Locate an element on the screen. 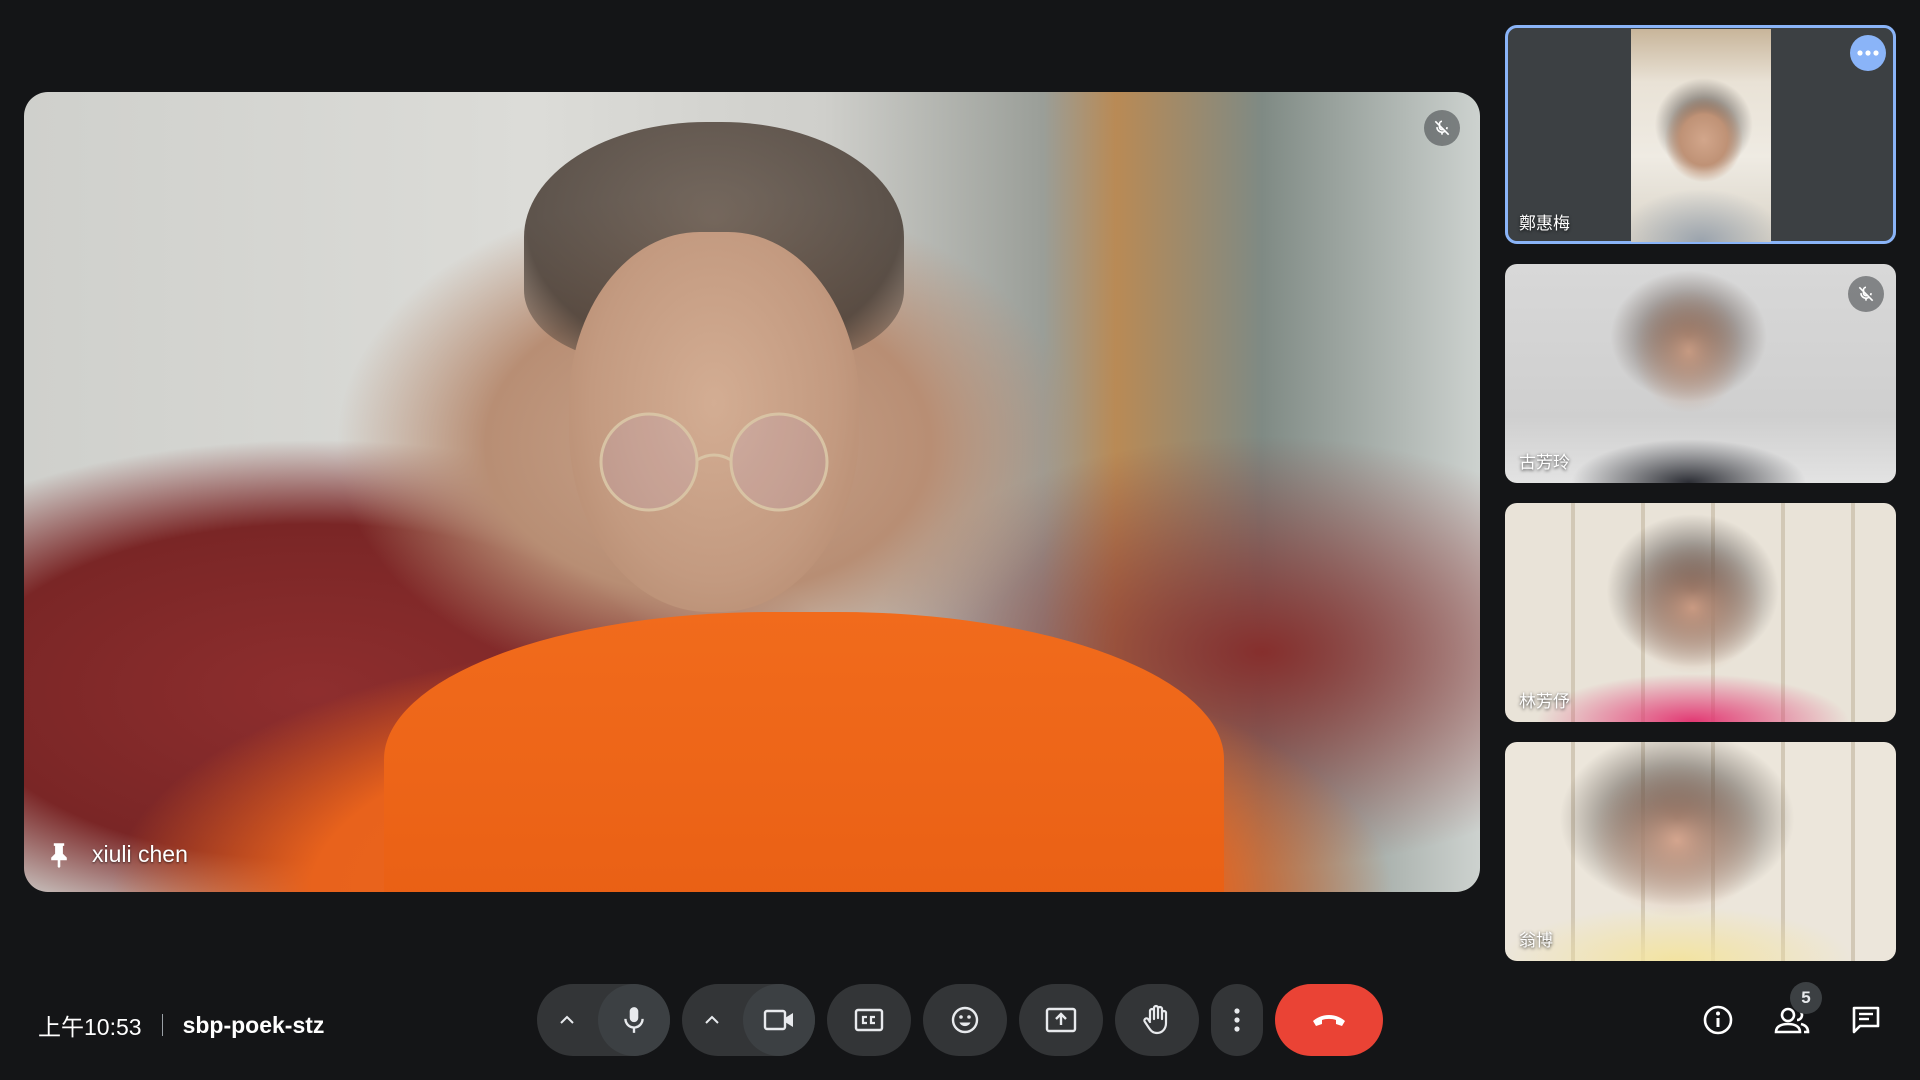 Image resolution: width=1920 pixels, height=1080 pixels. audio-options-button is located at coordinates (567, 1020).